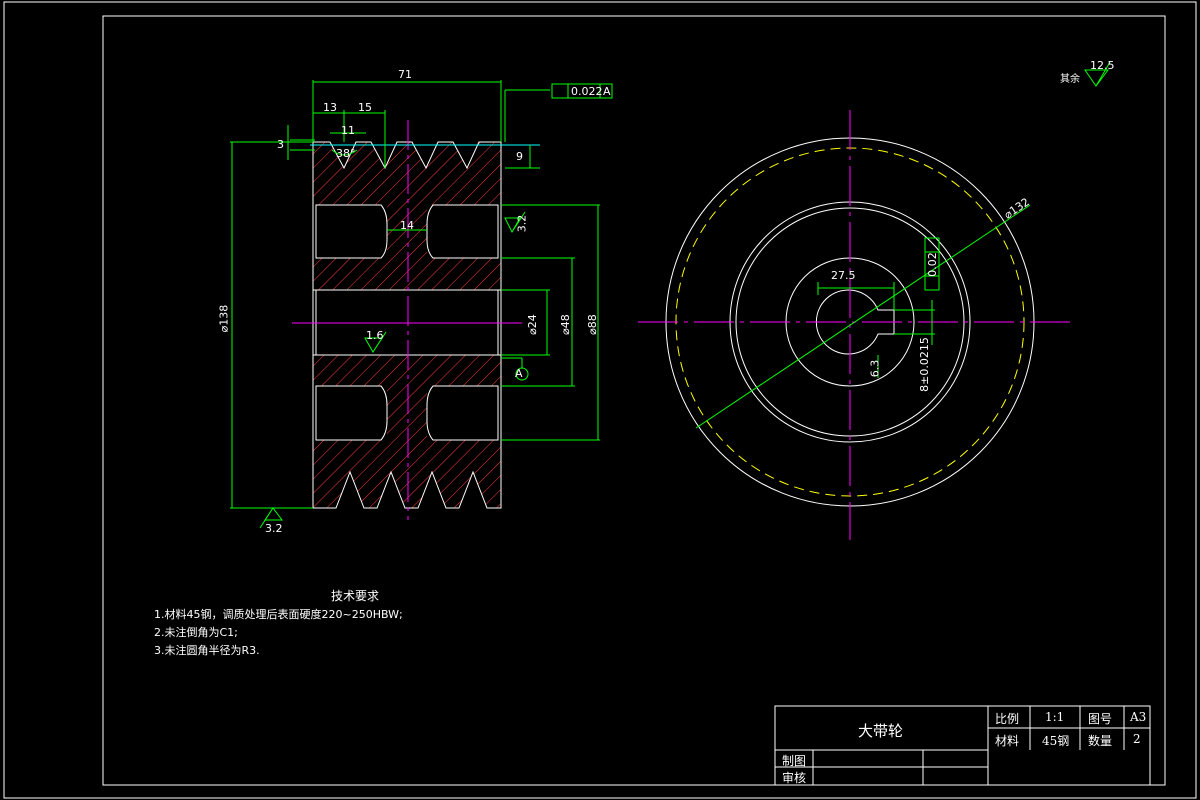 The image size is (1200, 800). Describe the element at coordinates (843, 275) in the screenshot. I see `dim-27-5: 27.5` at that location.